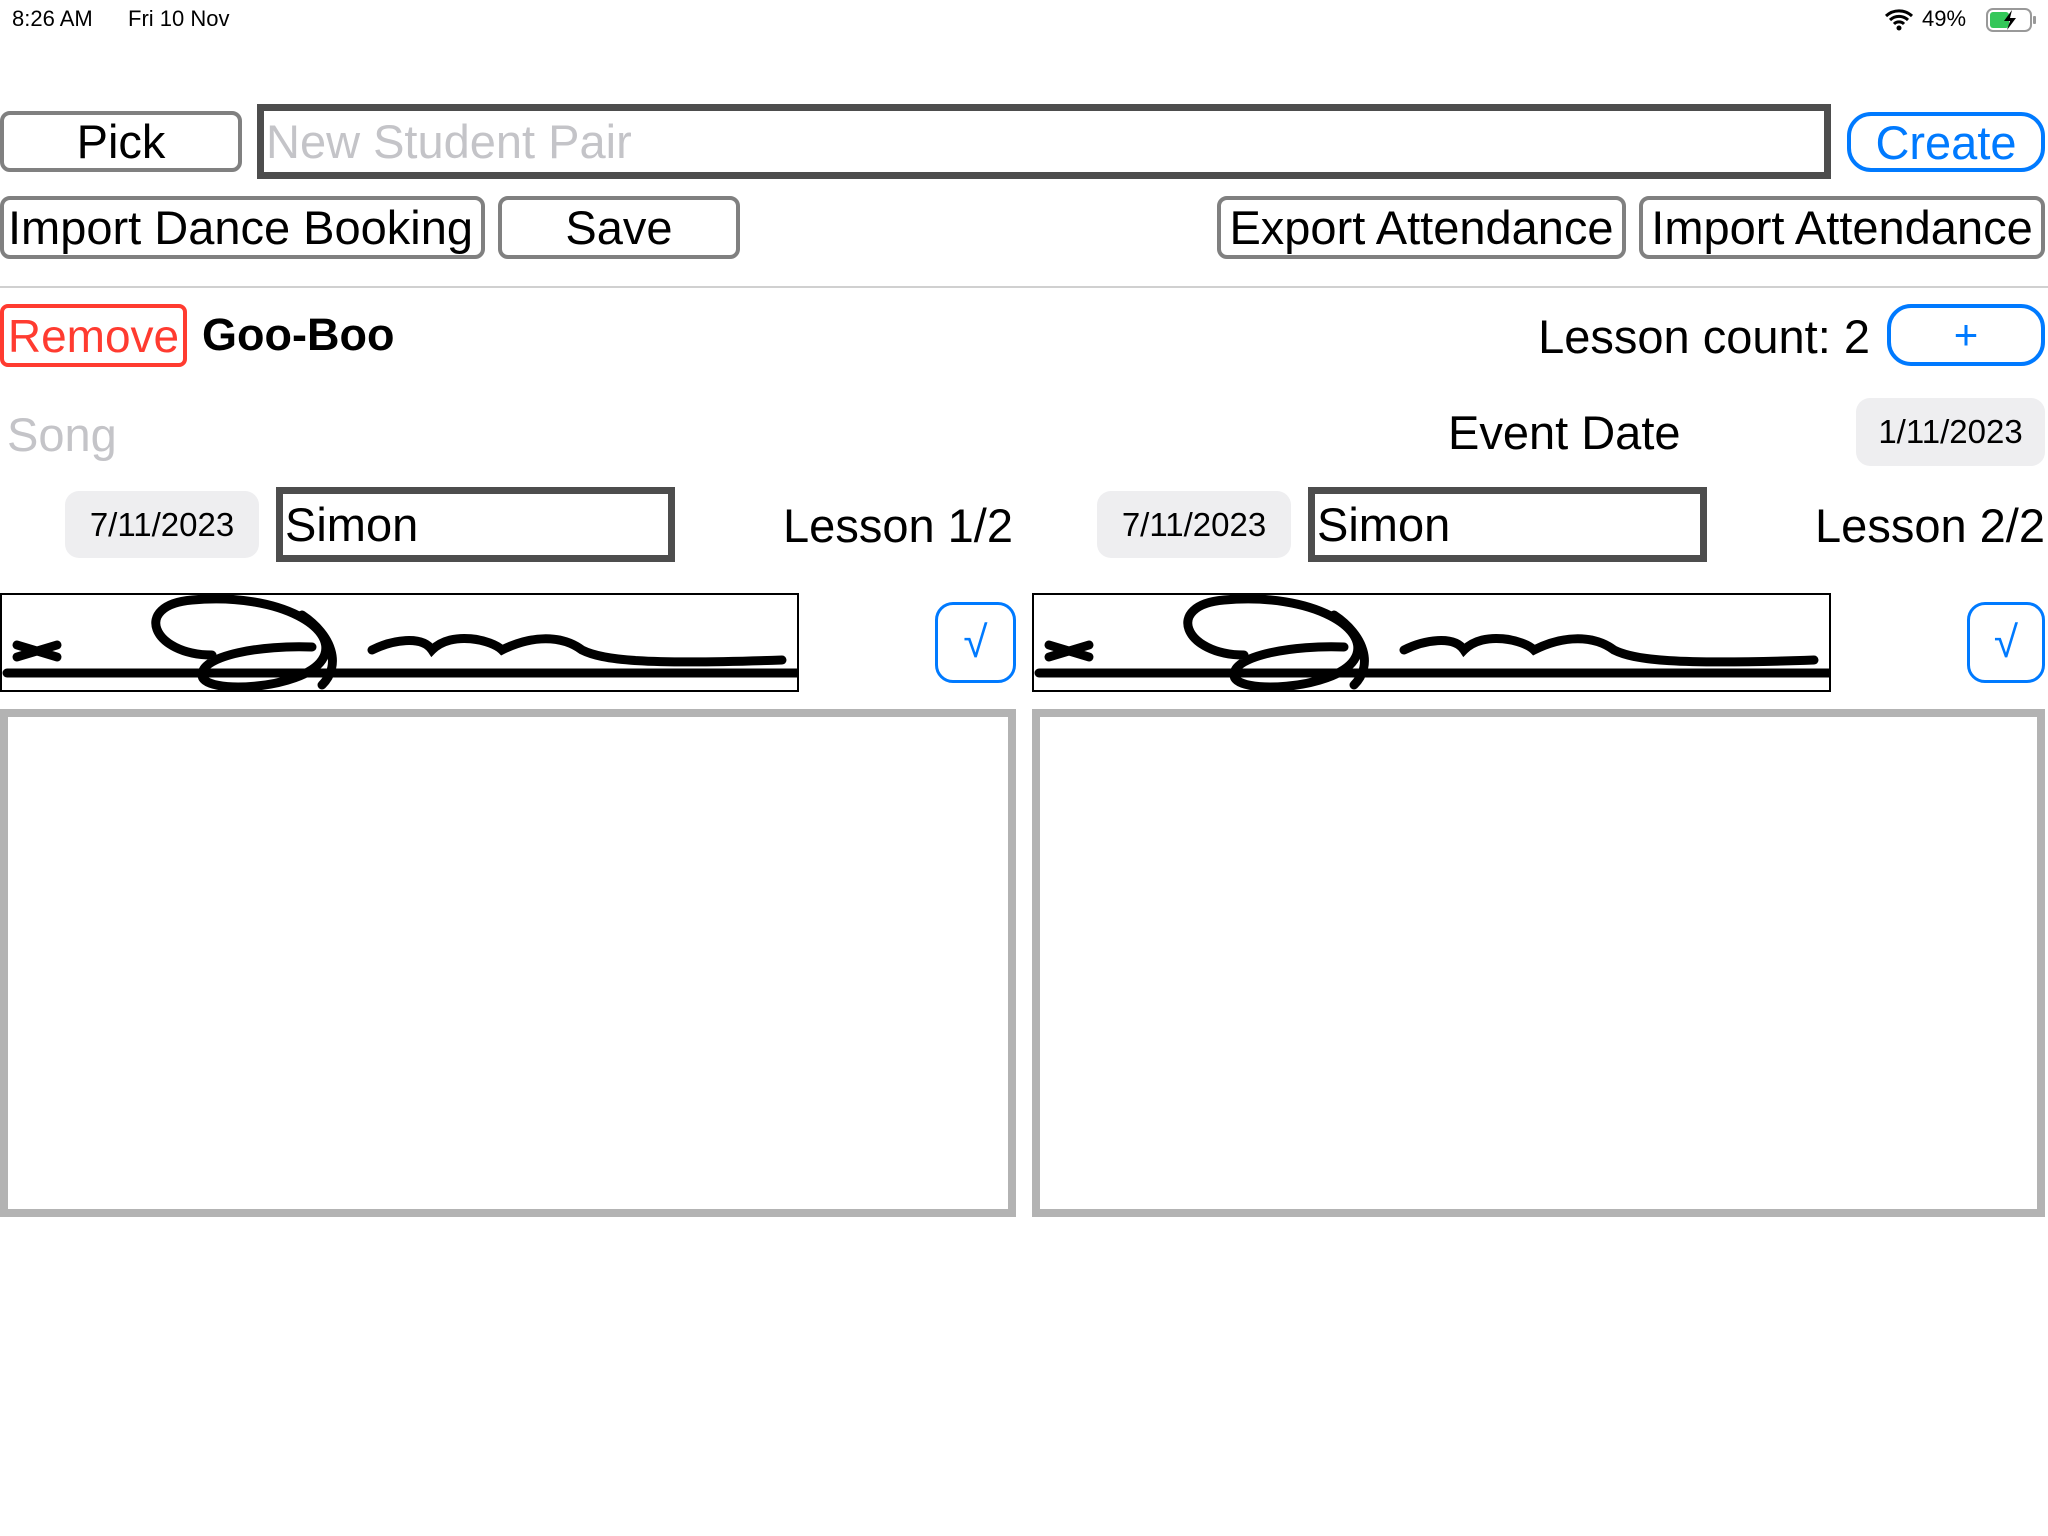  I want to click on divider, so click(1024, 287).